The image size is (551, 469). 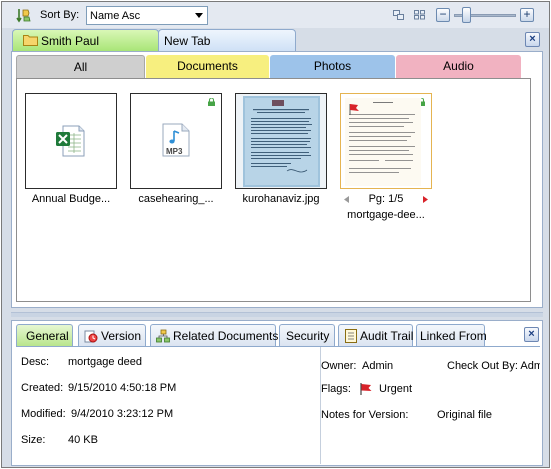 I want to click on tab-smith-paul: Smith Paul, so click(x=85, y=40).